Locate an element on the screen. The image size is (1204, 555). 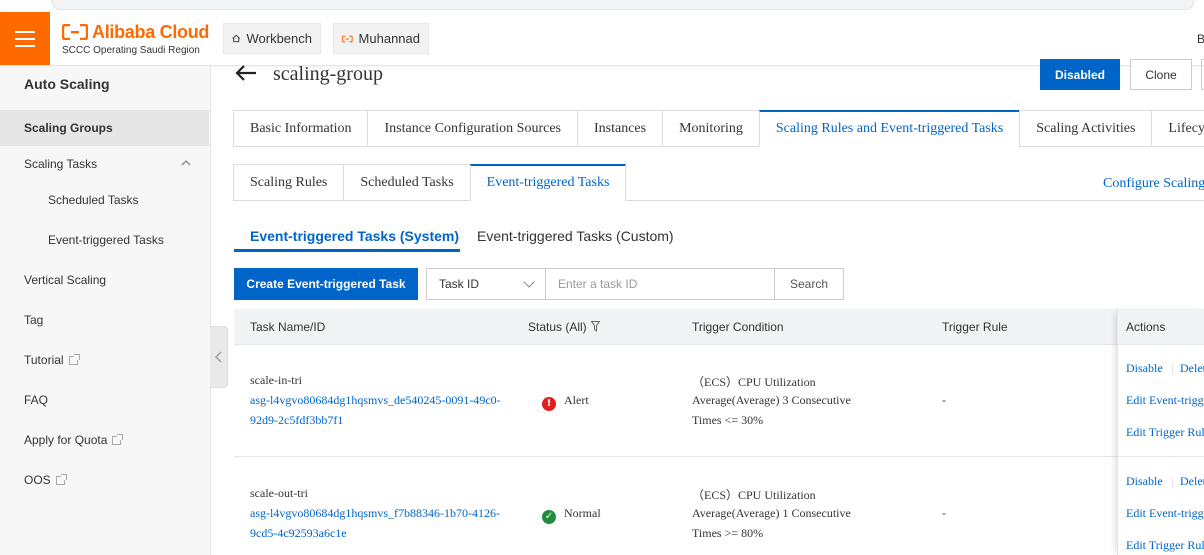
status-badge: ✓ Normal is located at coordinates (571, 515).